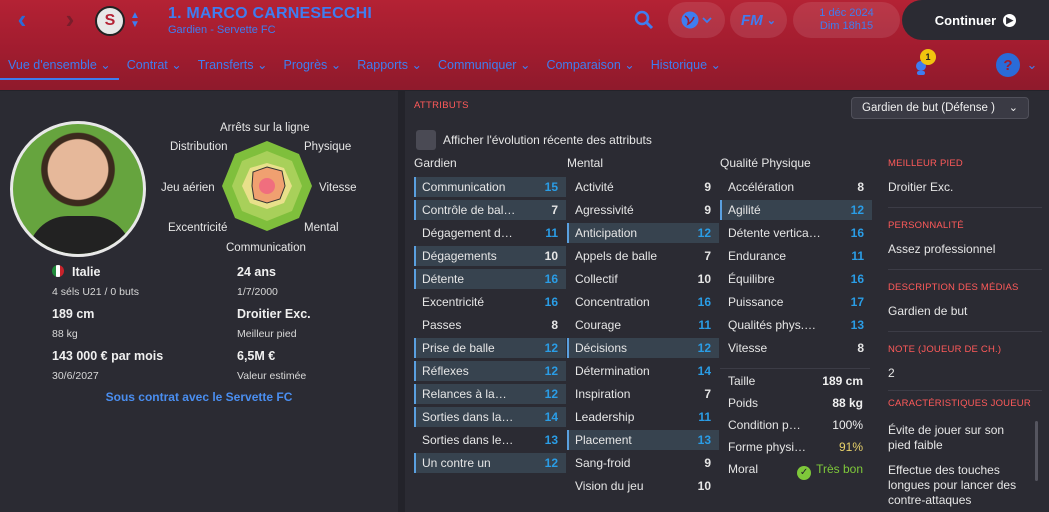 This screenshot has height=512, width=1049. Describe the element at coordinates (707, 187) in the screenshot. I see `attribute-value: 9` at that location.